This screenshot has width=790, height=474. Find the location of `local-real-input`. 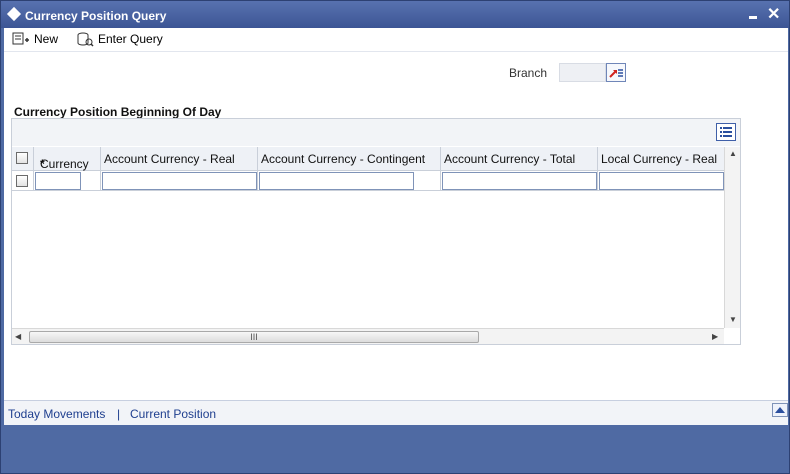

local-real-input is located at coordinates (661, 181).